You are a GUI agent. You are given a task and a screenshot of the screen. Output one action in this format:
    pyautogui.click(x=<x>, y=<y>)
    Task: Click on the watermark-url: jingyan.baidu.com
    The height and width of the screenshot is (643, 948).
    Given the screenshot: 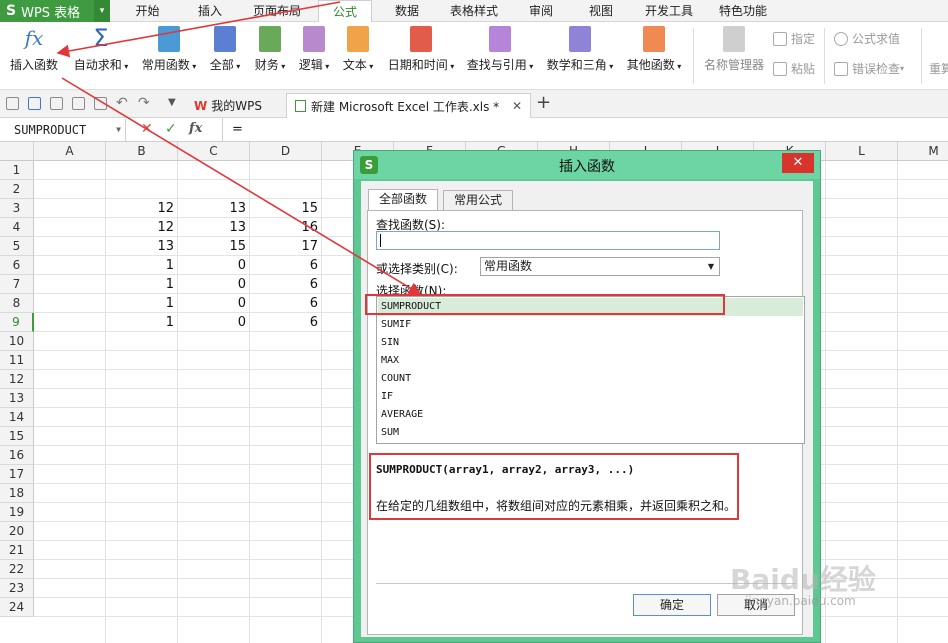 What is the action you would take?
    pyautogui.click(x=800, y=601)
    